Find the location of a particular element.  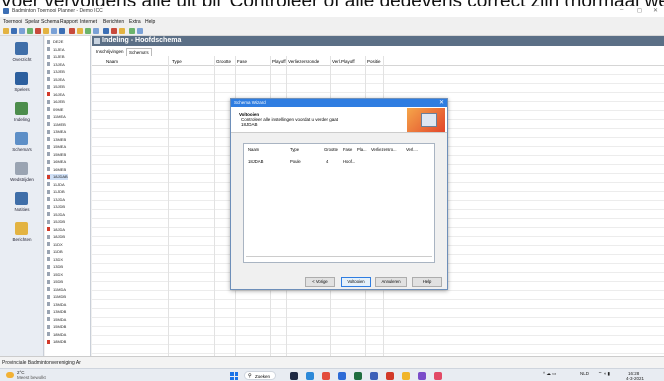

tree-item: 18JDA is located at coordinates (56, 230).